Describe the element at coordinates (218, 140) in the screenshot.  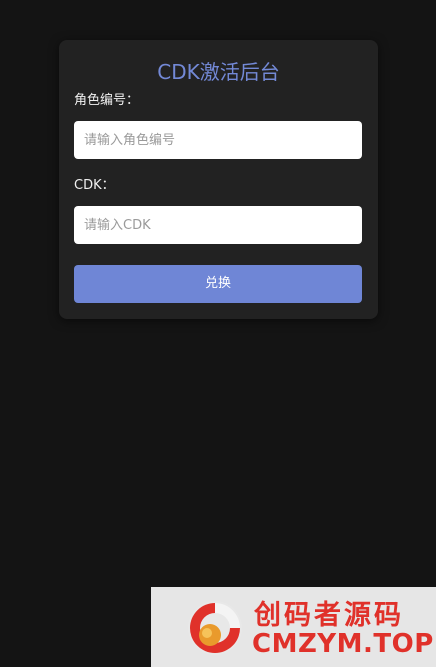
I see `role-id-input` at that location.